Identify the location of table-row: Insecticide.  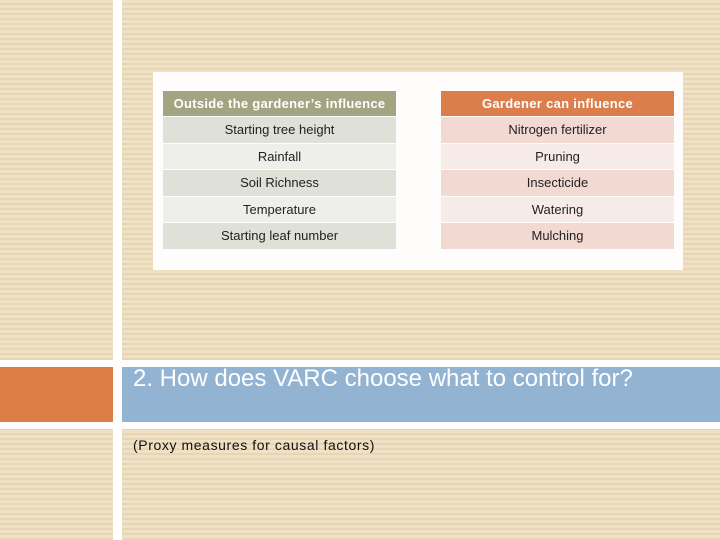
(557, 183).